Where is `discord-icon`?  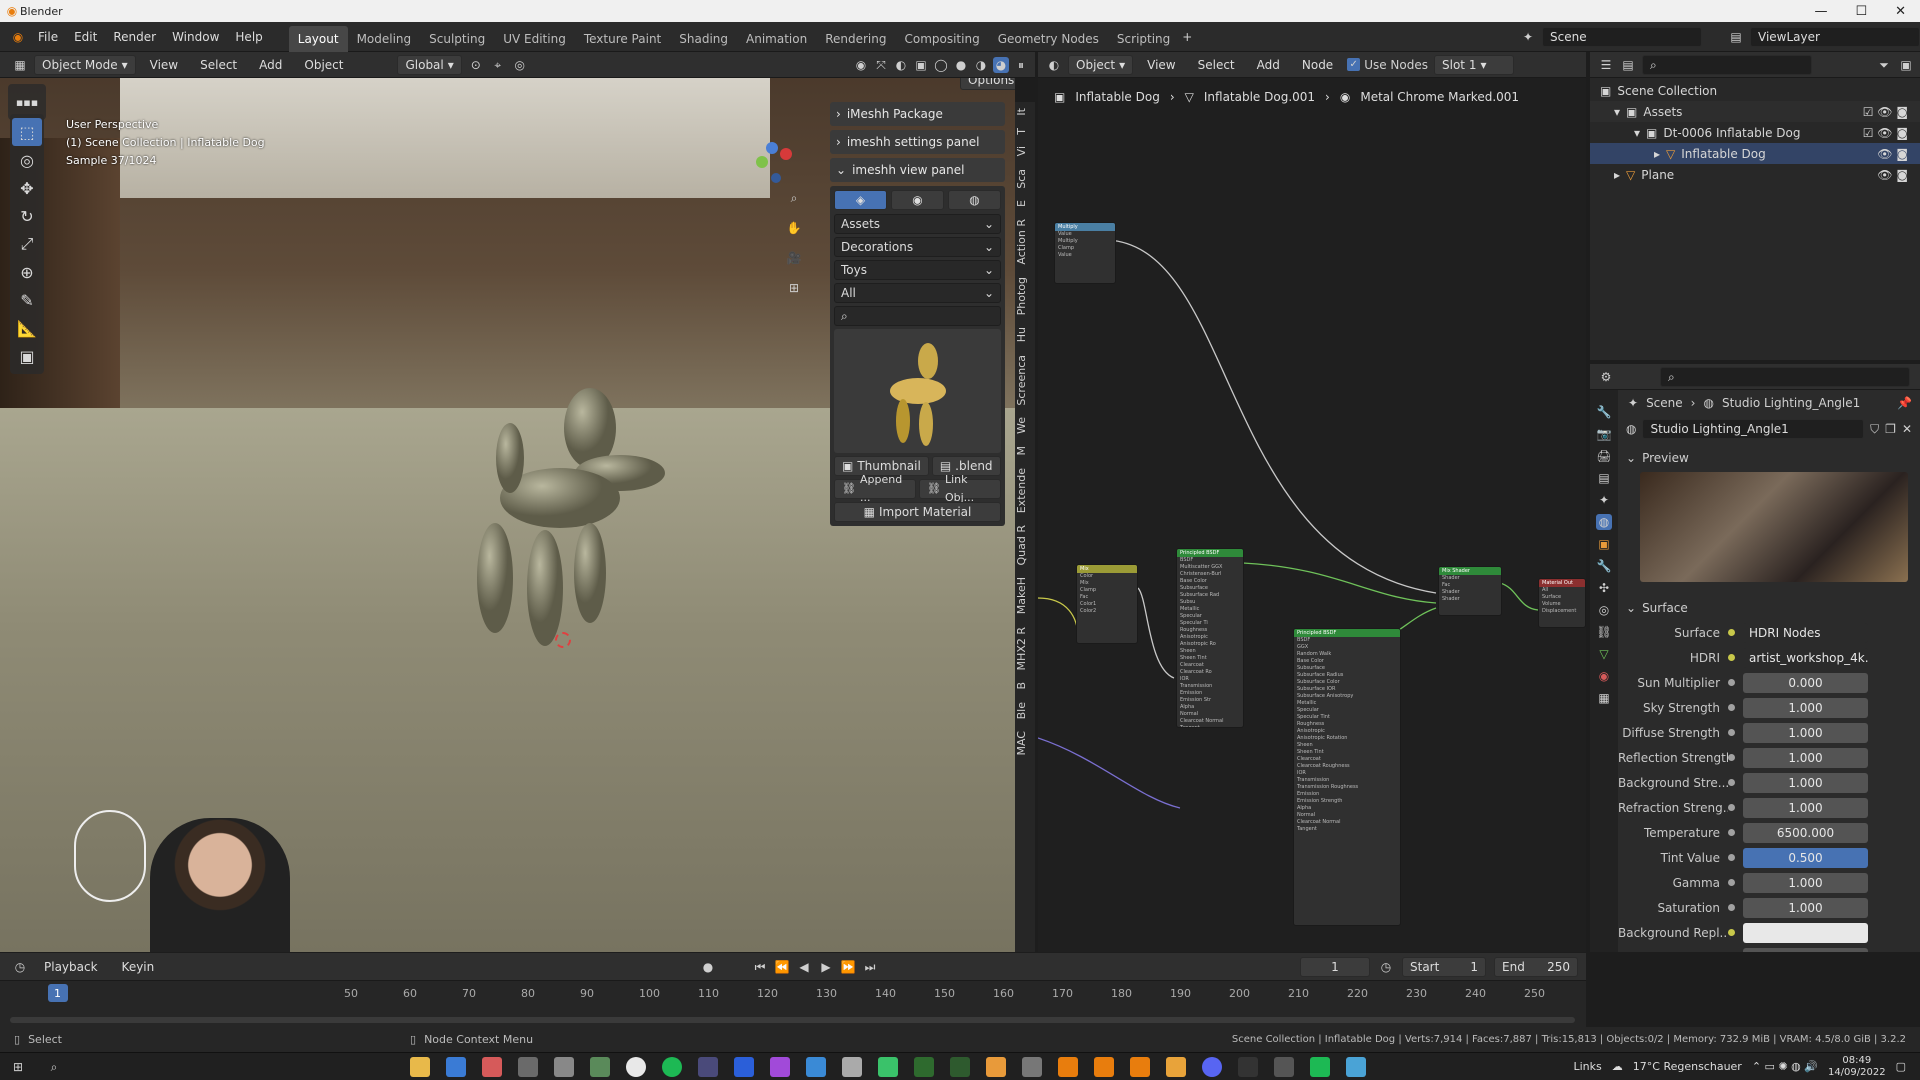 discord-icon is located at coordinates (1212, 1066).